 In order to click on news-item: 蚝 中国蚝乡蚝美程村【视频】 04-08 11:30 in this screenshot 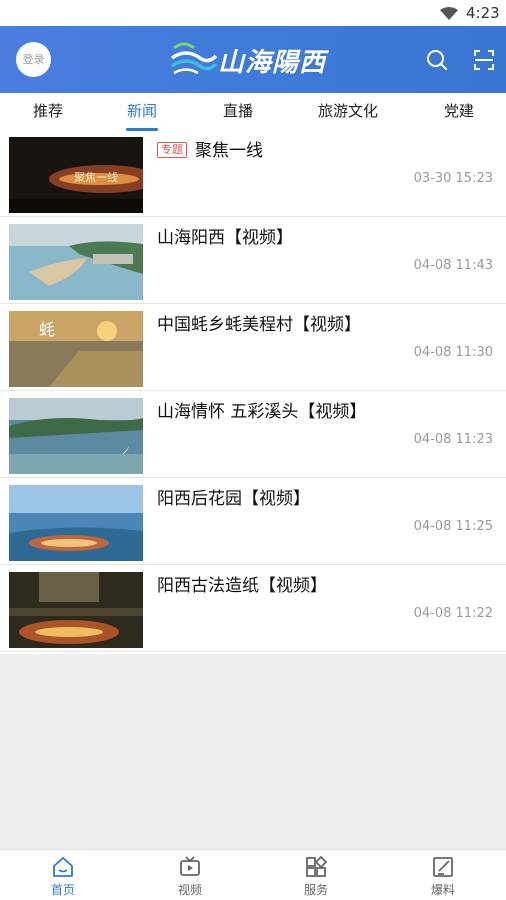, I will do `click(253, 348)`.